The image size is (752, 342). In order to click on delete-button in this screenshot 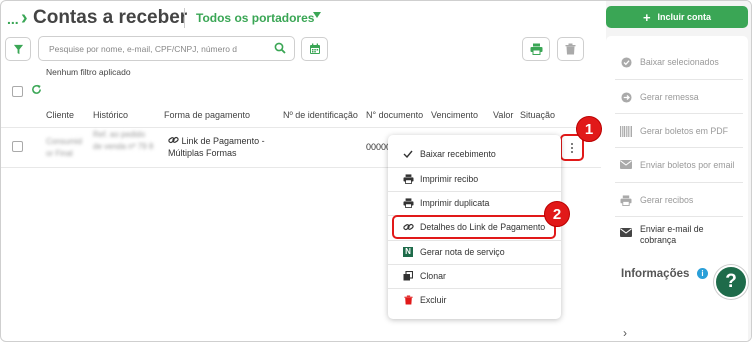, I will do `click(570, 49)`.